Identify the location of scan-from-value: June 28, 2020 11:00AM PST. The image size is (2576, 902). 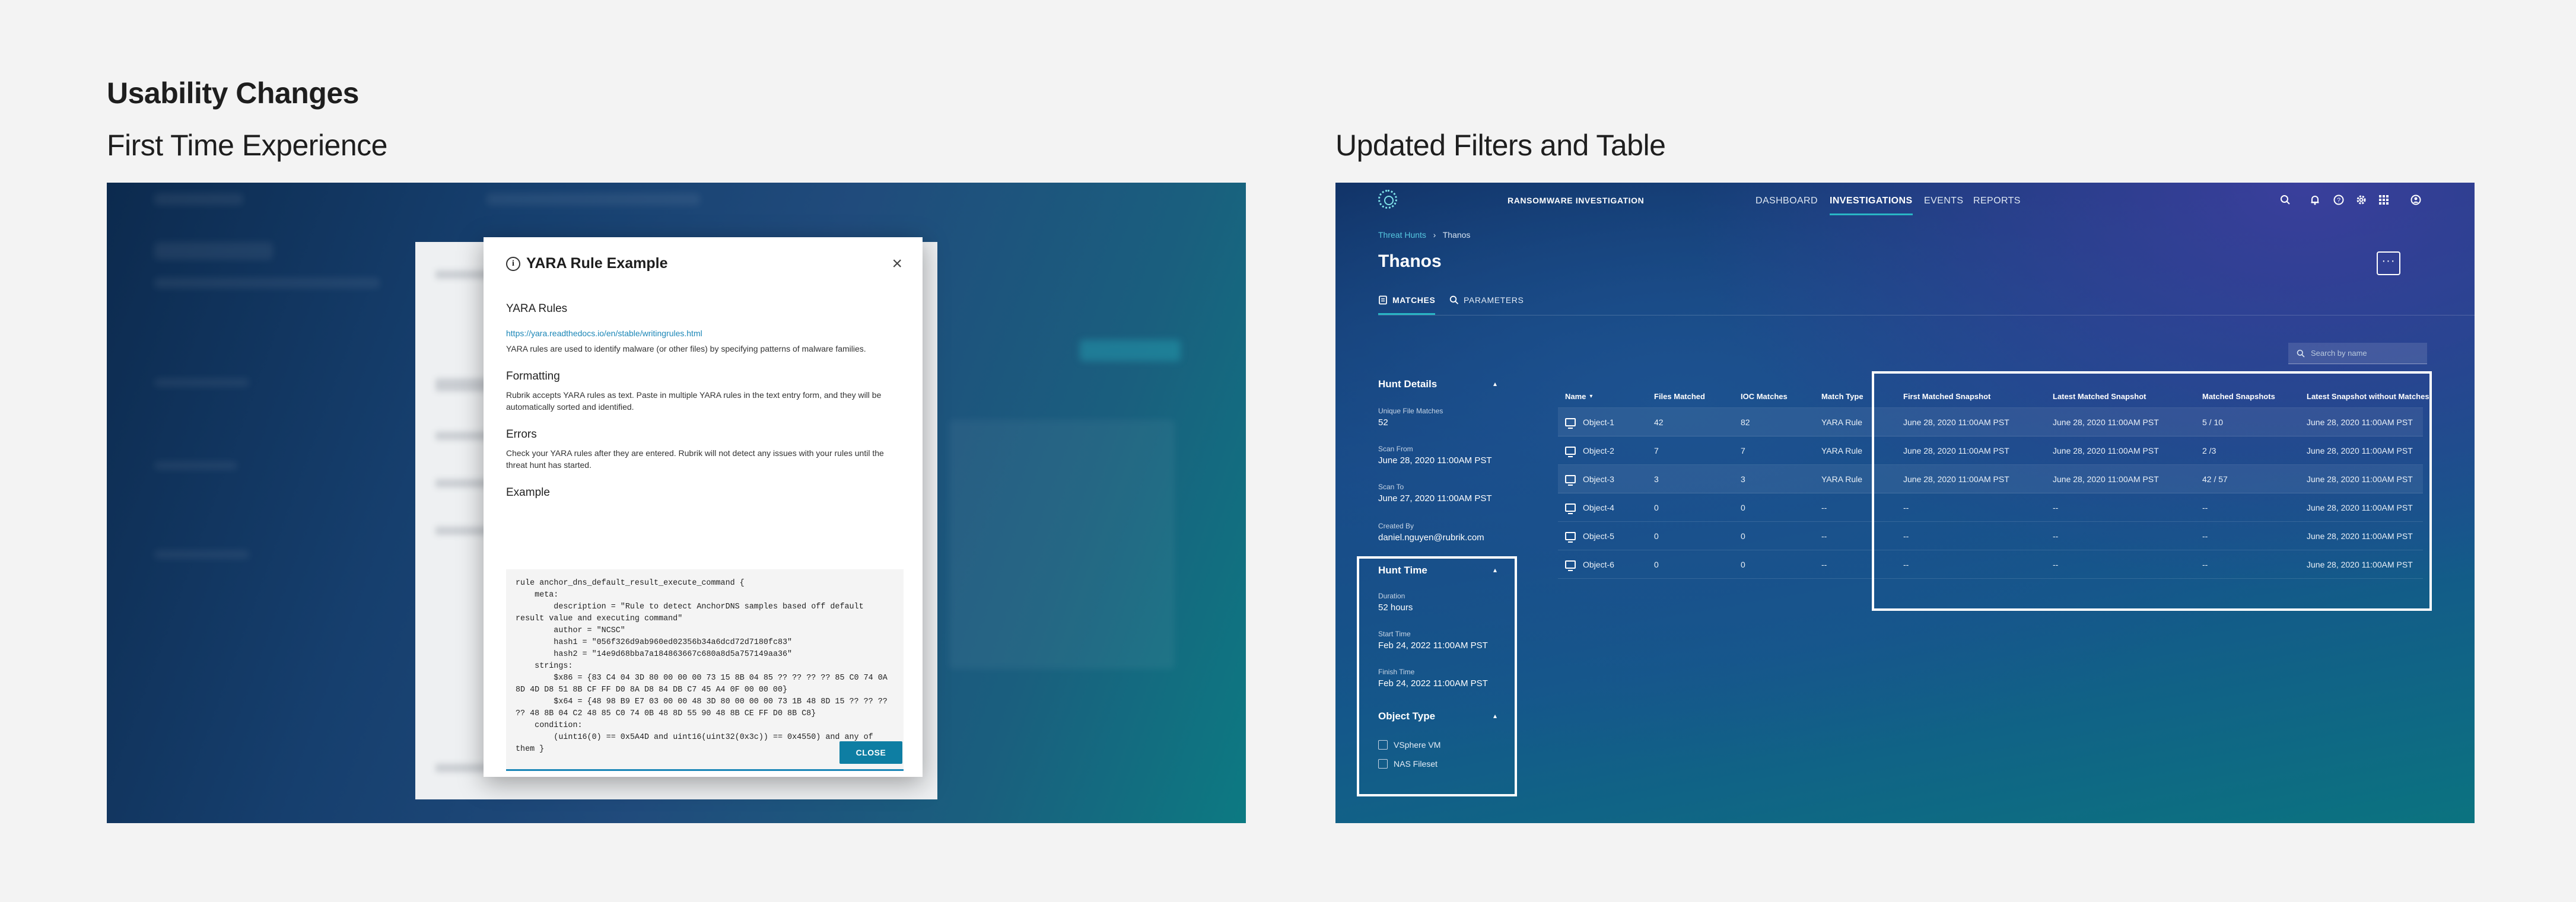
(1435, 460).